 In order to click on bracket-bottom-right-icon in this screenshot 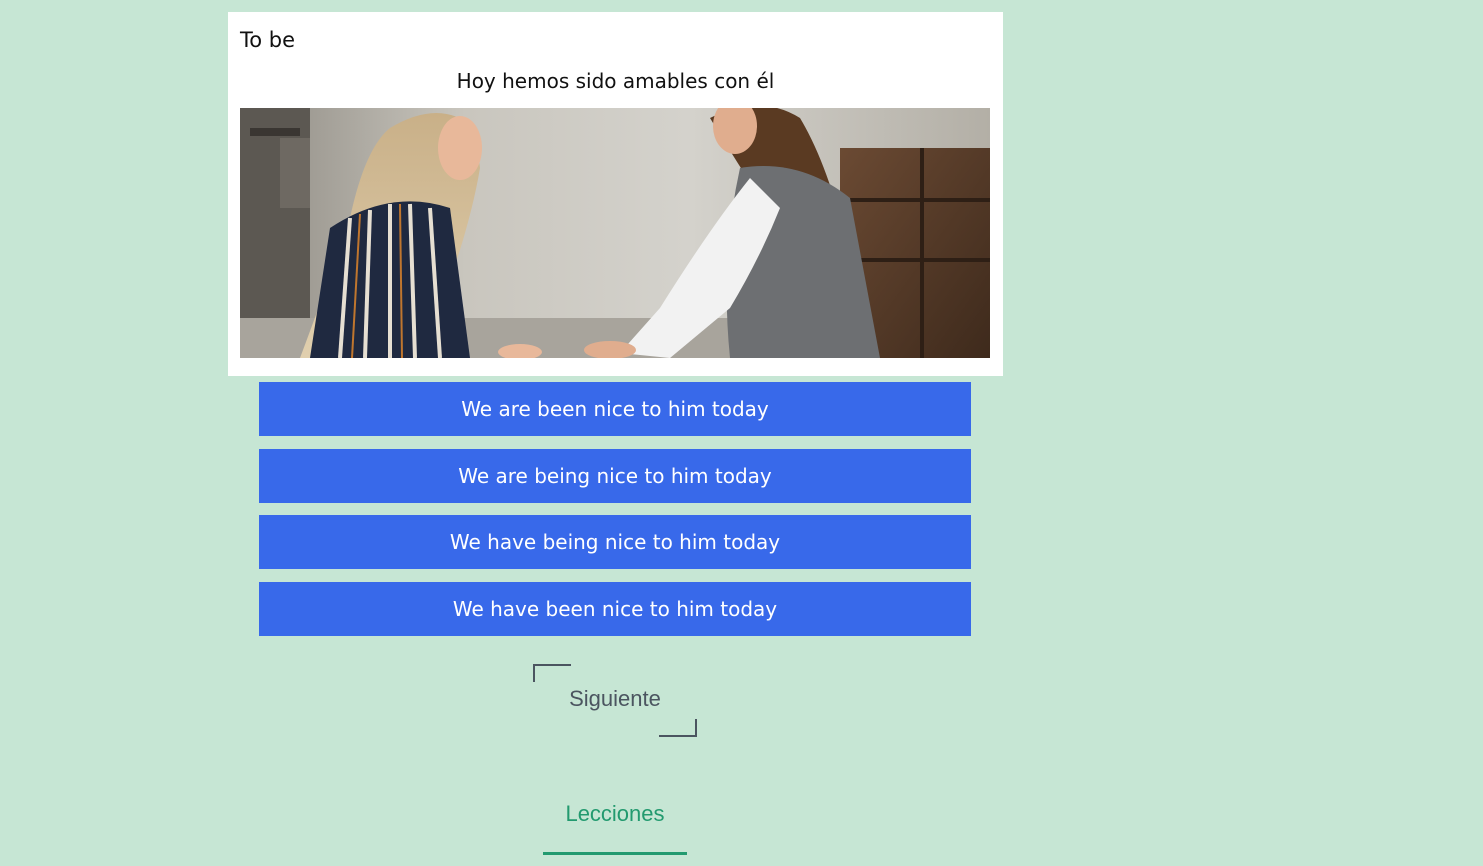, I will do `click(678, 728)`.